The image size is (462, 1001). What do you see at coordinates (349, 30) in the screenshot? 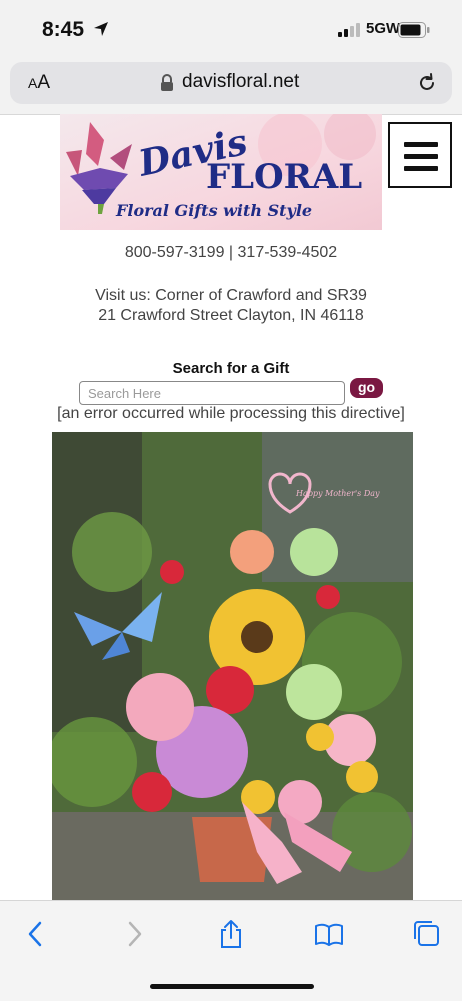
I see `cellular-signal-icon` at bounding box center [349, 30].